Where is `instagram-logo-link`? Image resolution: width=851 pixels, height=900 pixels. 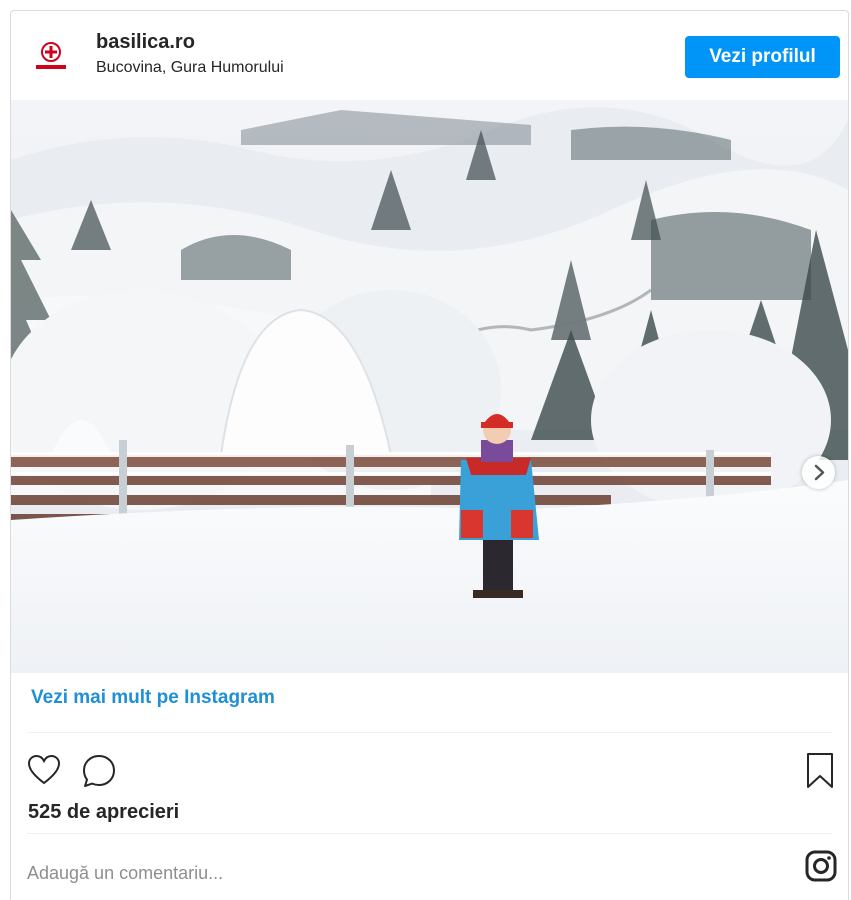
instagram-logo-link is located at coordinates (821, 868).